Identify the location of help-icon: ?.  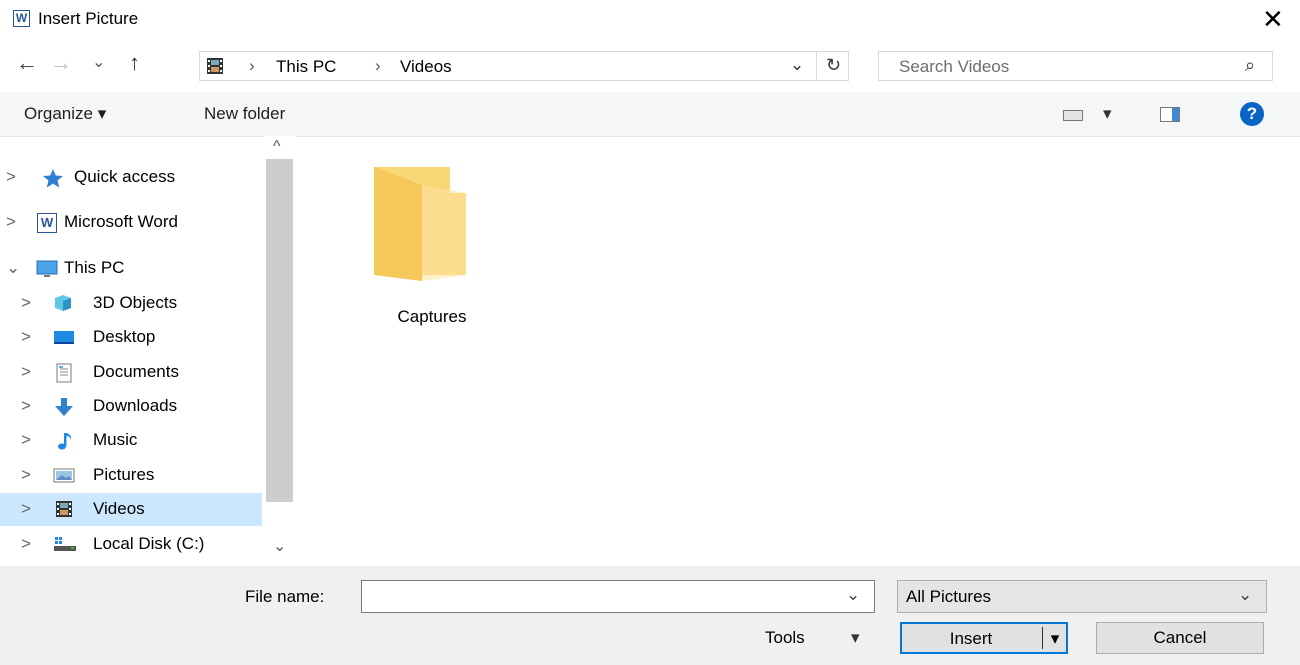
(1252, 114).